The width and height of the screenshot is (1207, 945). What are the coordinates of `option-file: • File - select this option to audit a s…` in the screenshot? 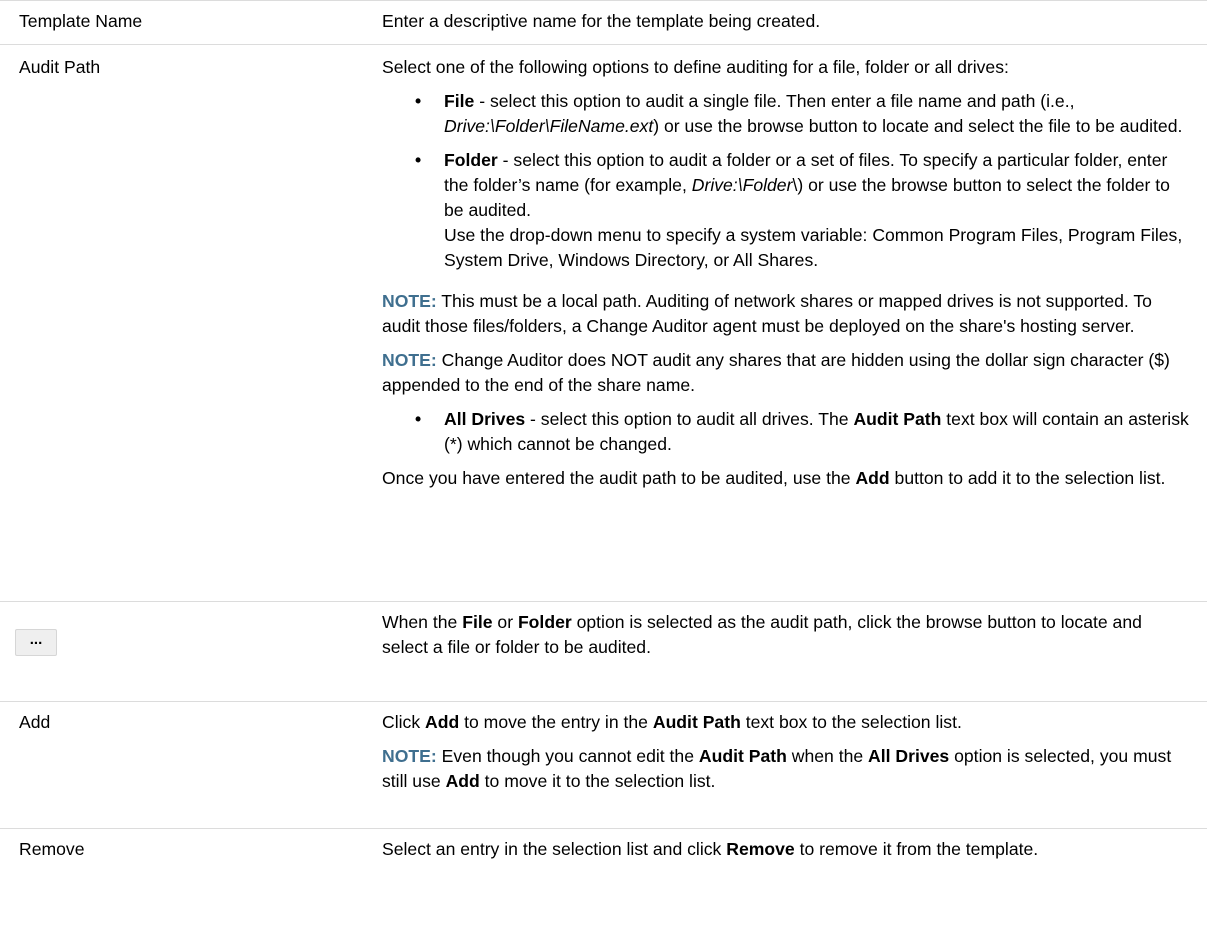 It's located at (803, 114).